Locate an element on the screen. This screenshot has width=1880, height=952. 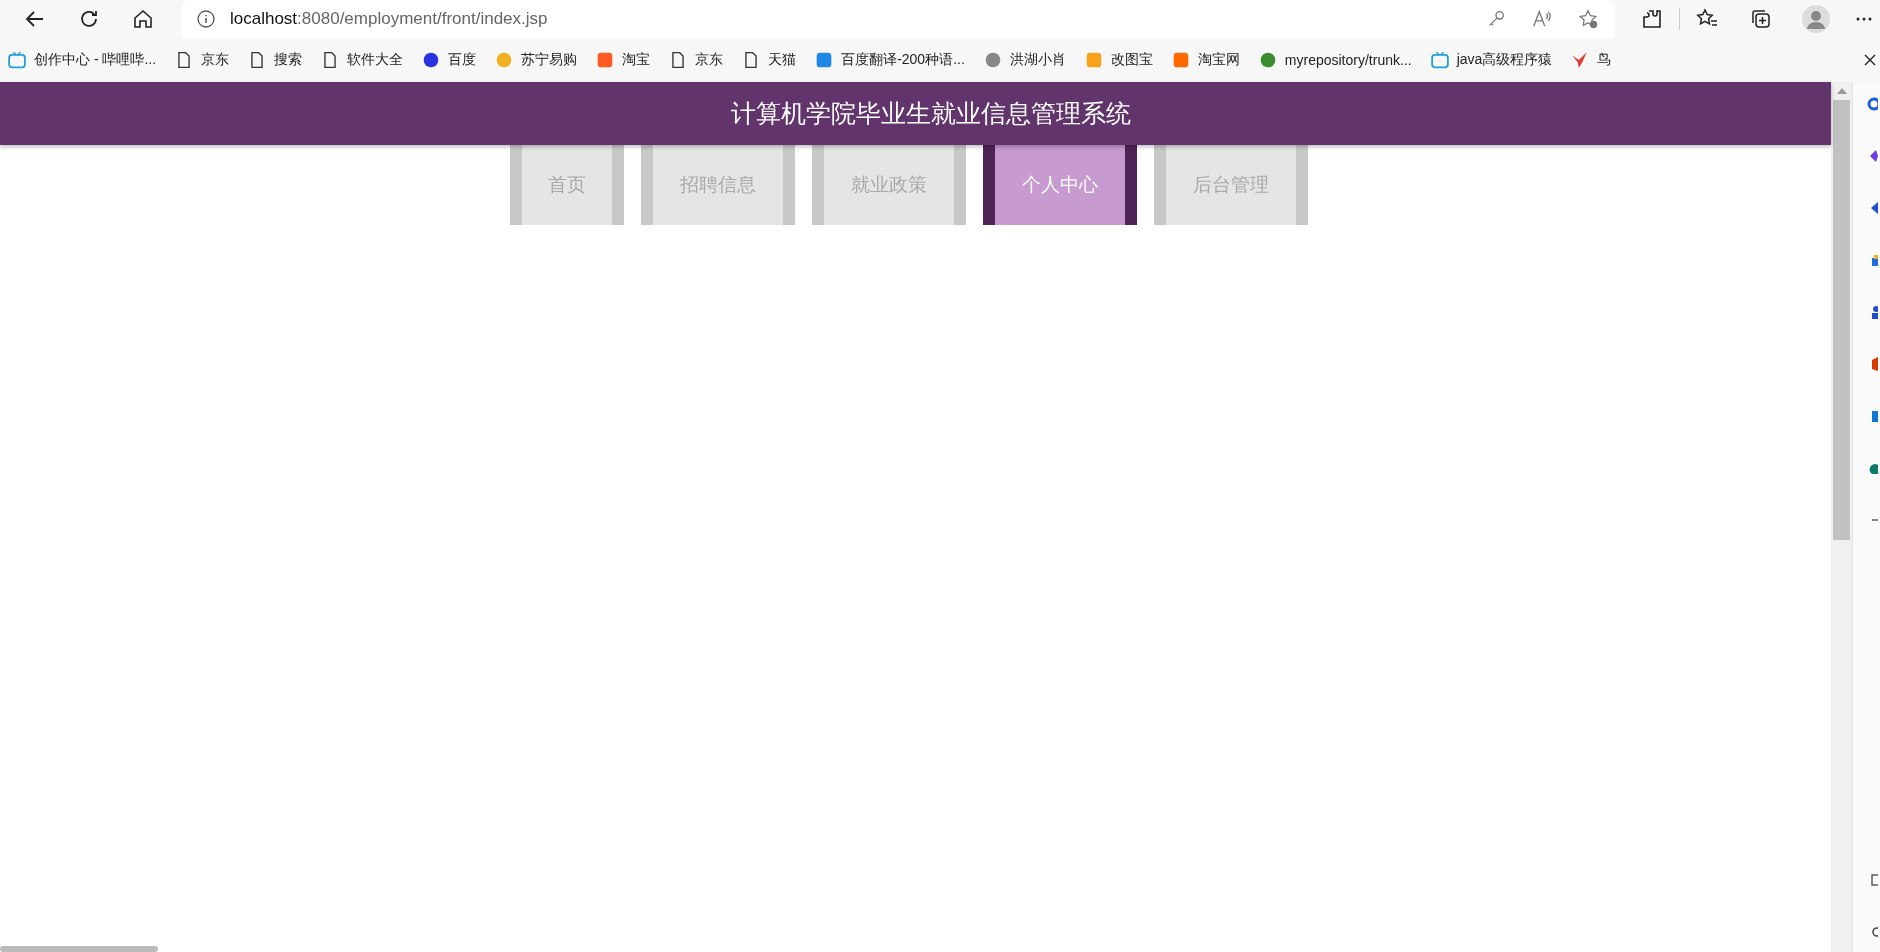
bookmark-item: 淘宝网 is located at coordinates (1205, 60).